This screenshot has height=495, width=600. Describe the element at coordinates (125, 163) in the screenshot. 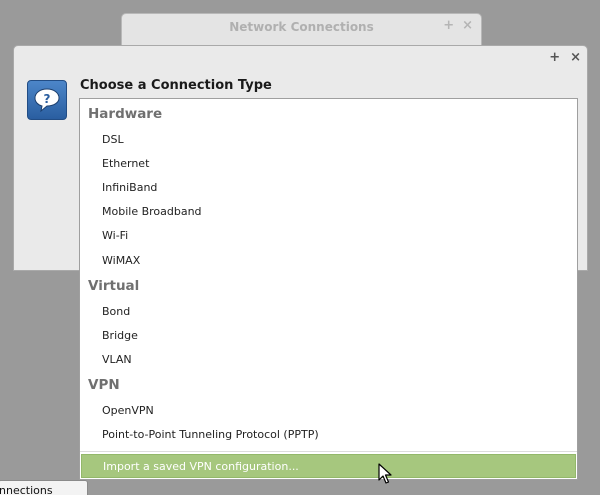

I see `list-item-ethernet: Ethernet` at that location.